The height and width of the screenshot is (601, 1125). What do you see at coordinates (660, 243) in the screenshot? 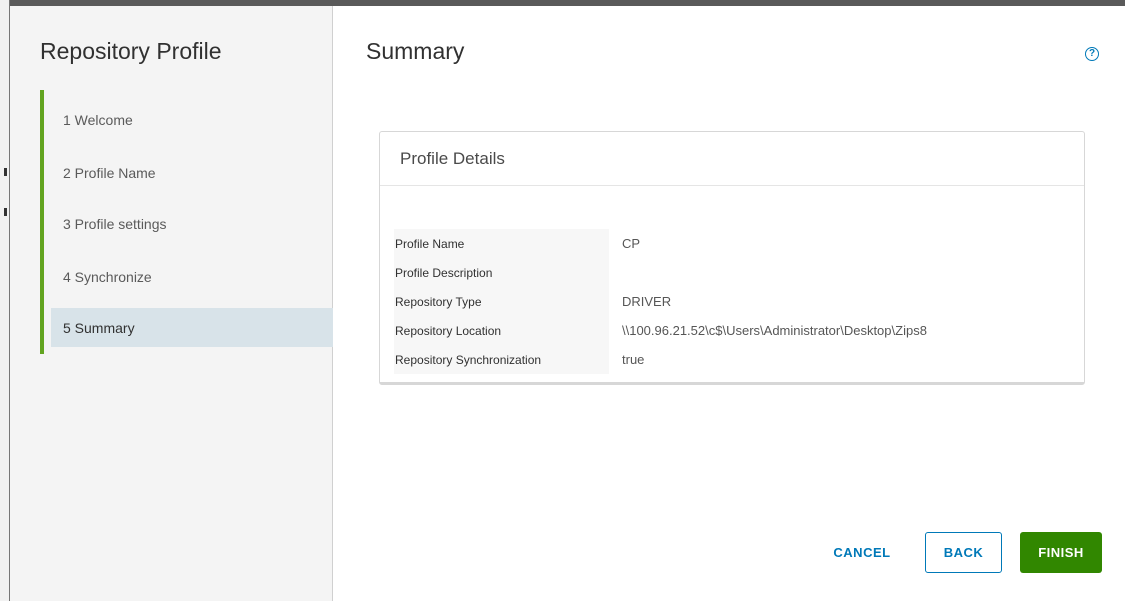
I see `detail-row: Profile Name CP` at bounding box center [660, 243].